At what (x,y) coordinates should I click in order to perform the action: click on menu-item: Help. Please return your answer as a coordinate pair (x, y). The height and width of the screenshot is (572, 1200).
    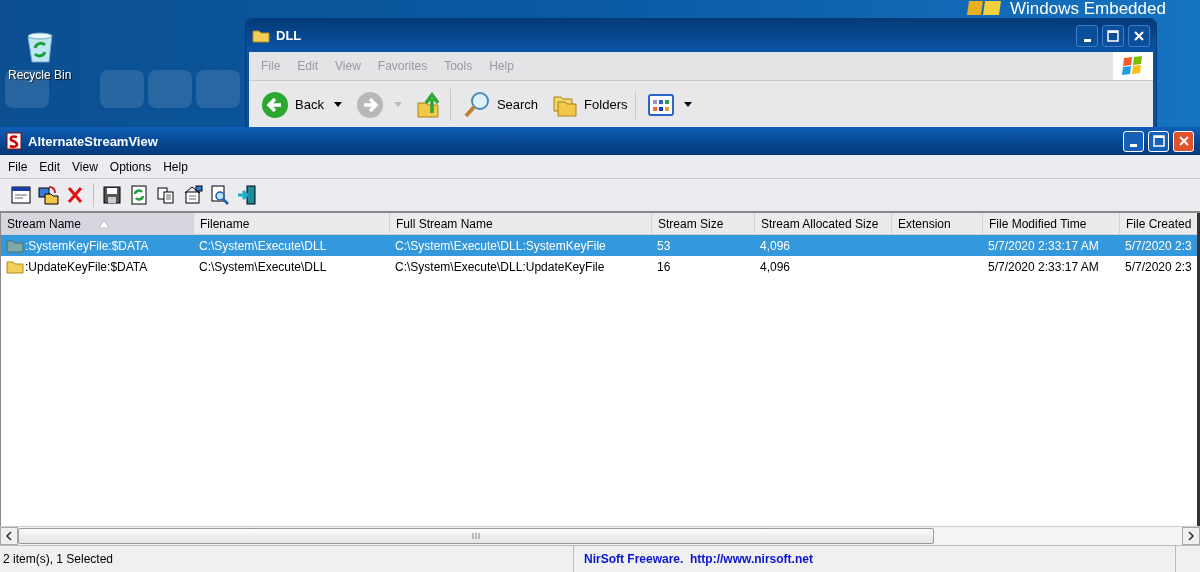
    Looking at the image, I should click on (175, 166).